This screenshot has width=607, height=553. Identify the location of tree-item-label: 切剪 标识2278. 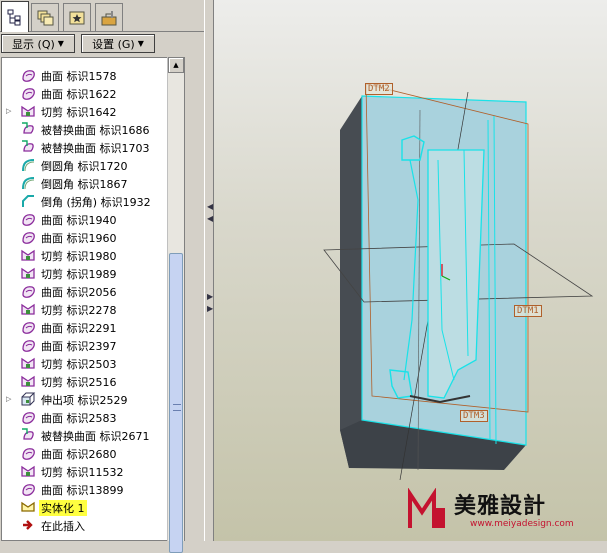
(79, 310).